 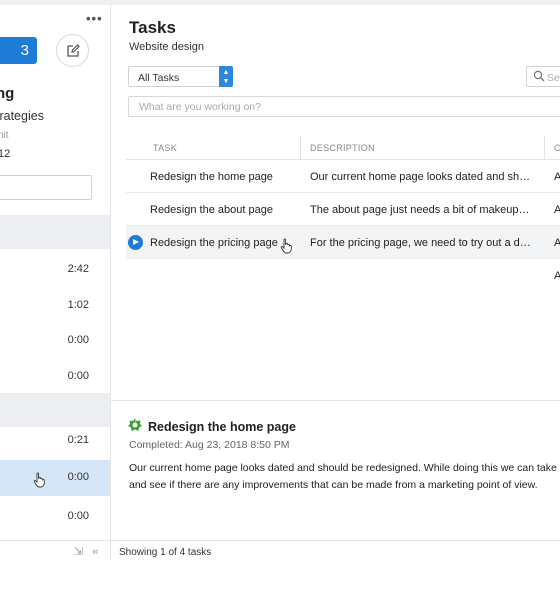 I want to click on page-title: Tasks, so click(x=152, y=27).